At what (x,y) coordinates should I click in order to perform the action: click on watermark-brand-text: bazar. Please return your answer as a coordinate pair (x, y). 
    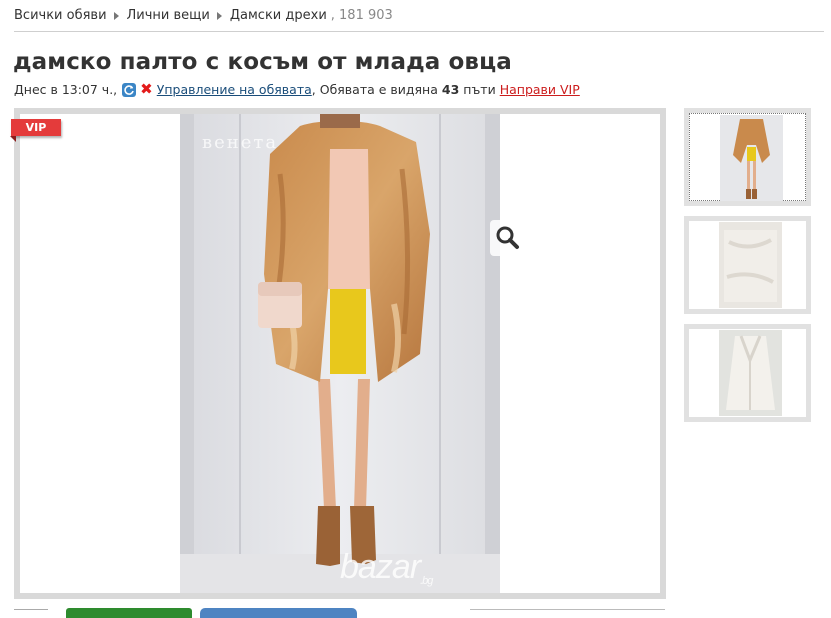
    Looking at the image, I should click on (380, 567).